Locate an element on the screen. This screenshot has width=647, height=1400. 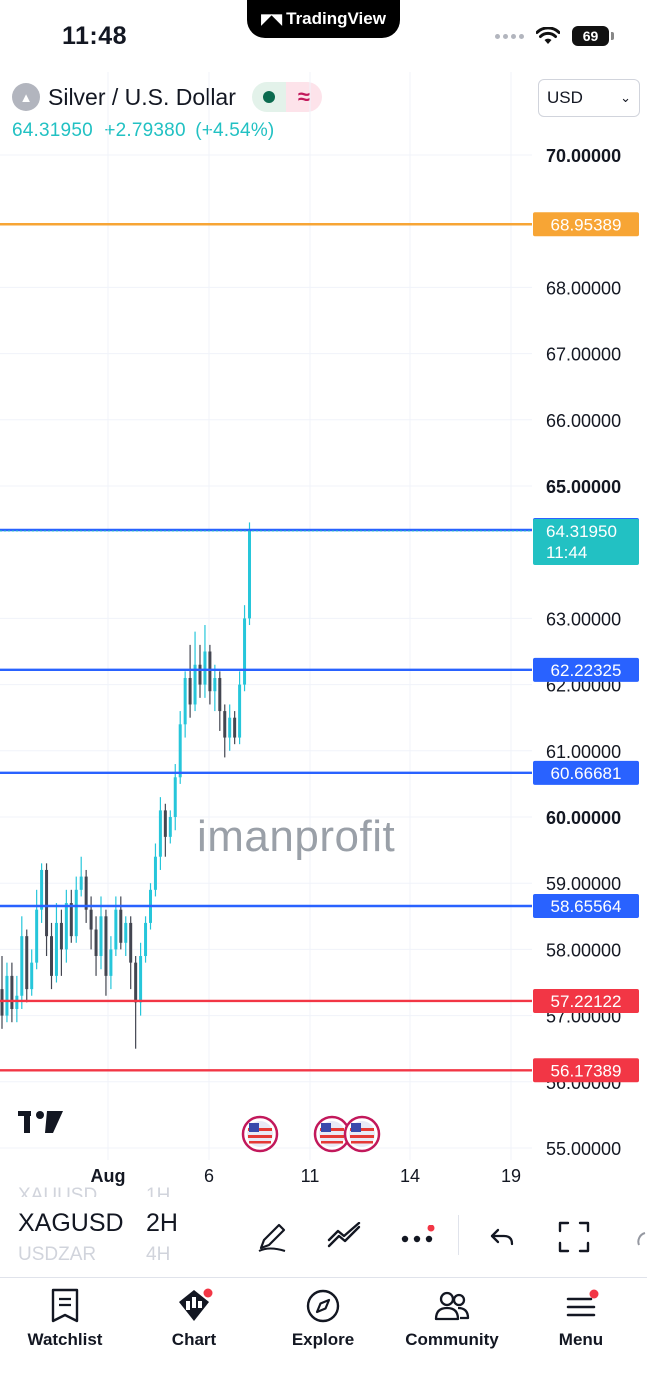
community-icon is located at coordinates (452, 1306).